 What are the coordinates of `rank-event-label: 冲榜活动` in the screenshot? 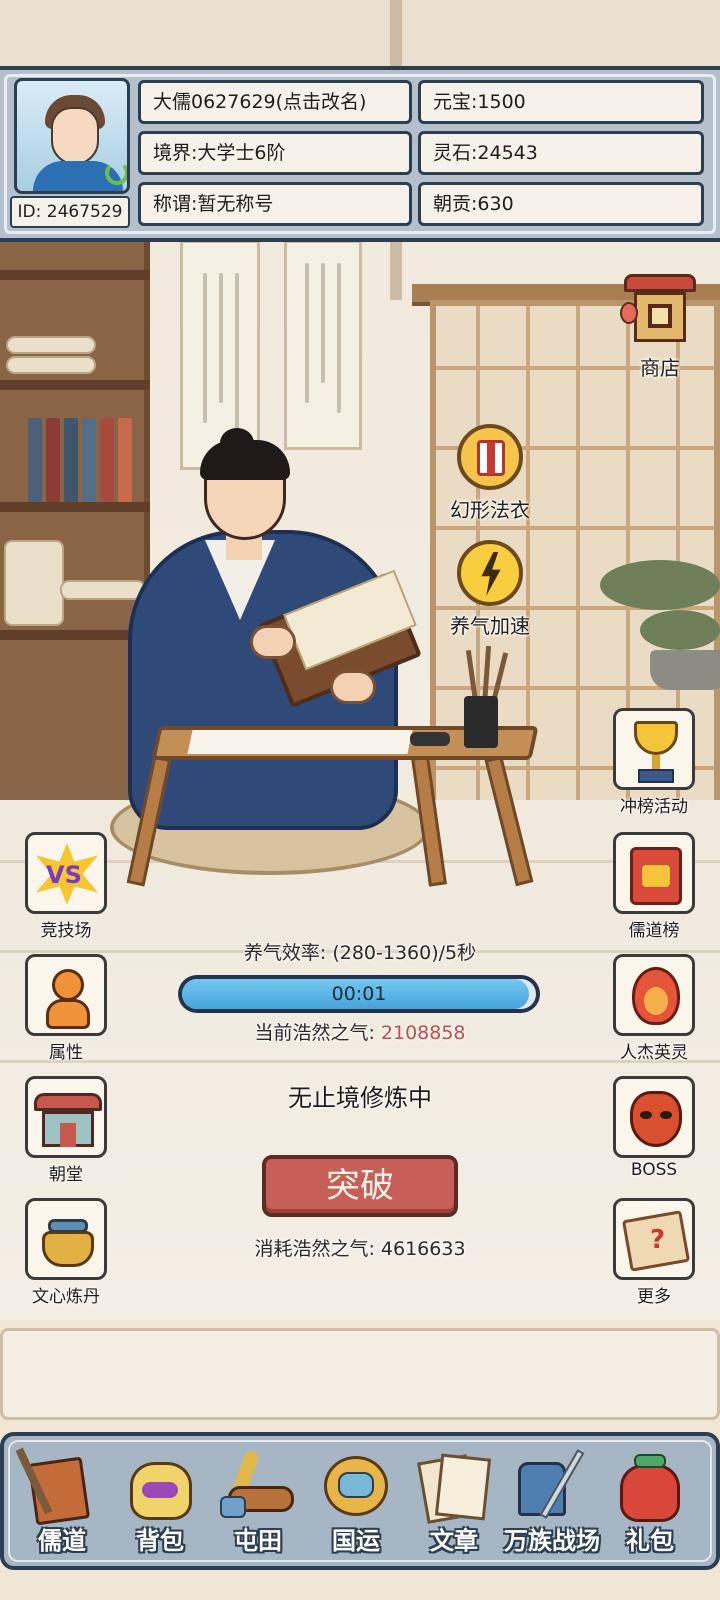 It's located at (654, 807).